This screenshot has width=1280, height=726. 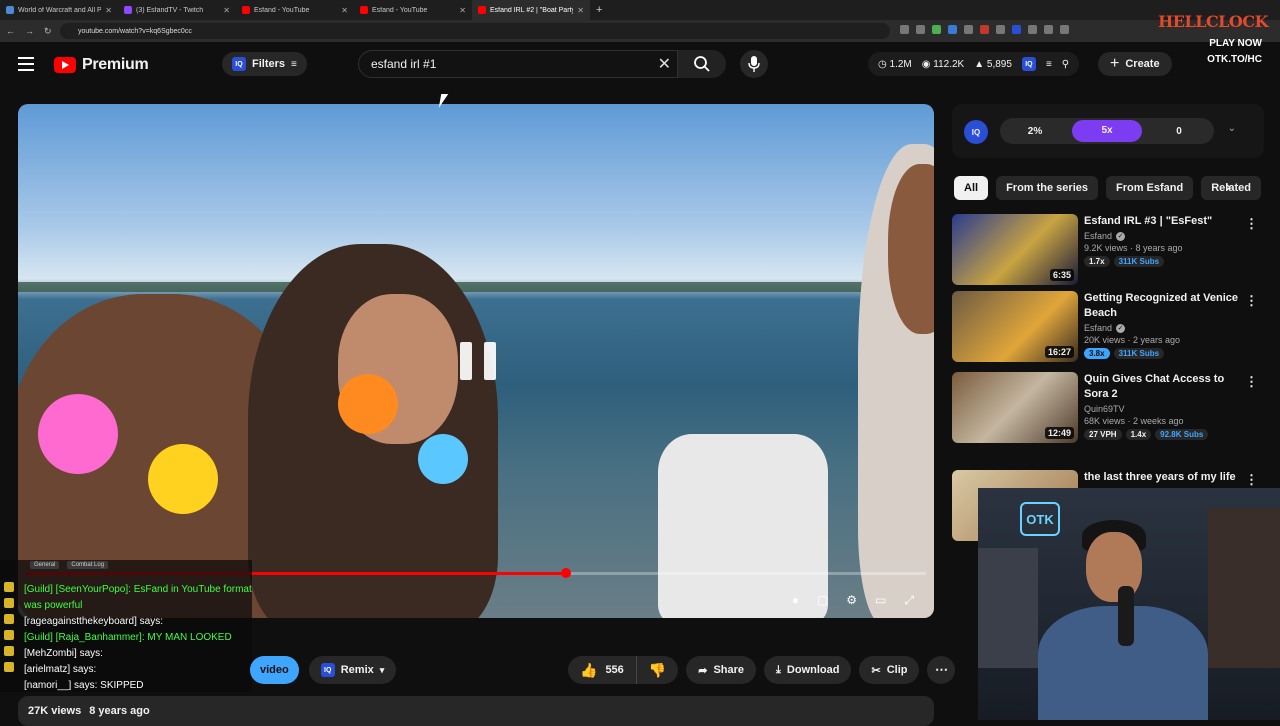 I want to click on video-title: the last three years of my life, so click(x=1162, y=477).